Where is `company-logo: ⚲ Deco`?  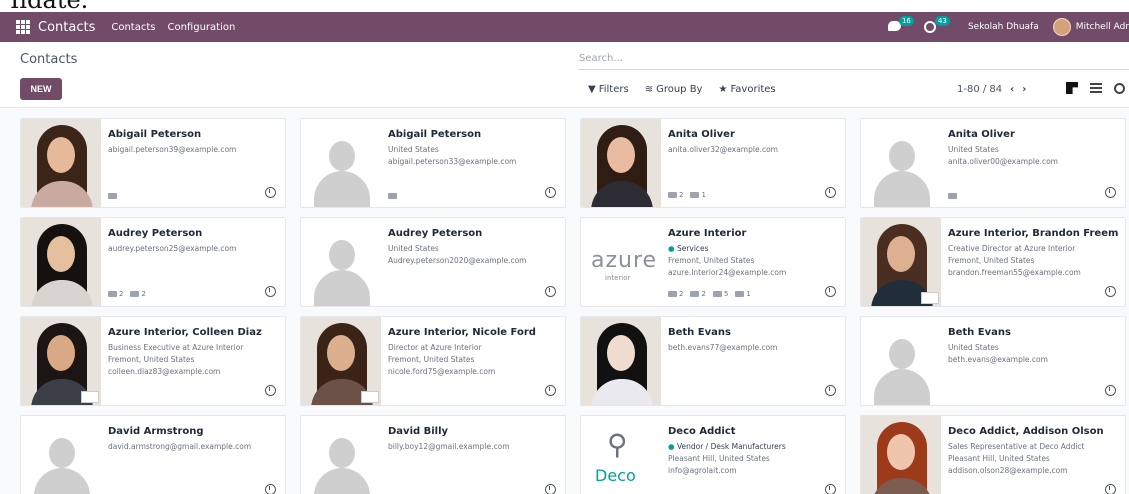 company-logo: ⚲ Deco is located at coordinates (621, 455).